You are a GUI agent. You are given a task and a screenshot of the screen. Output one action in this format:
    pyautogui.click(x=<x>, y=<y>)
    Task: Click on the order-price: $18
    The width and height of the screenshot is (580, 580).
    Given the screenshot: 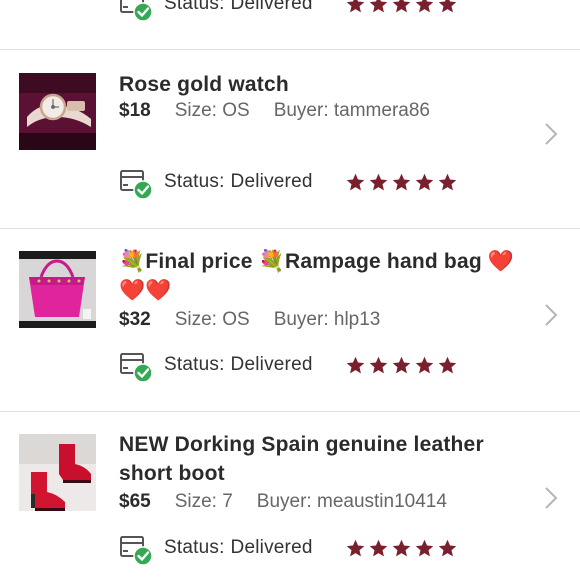 What is the action you would take?
    pyautogui.click(x=135, y=110)
    